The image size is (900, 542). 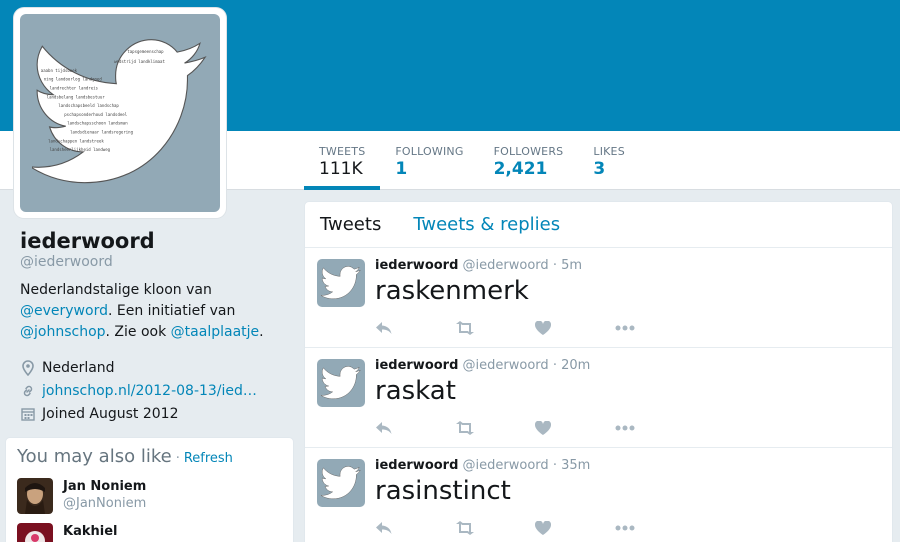 I want to click on tweet-header: iederwoord @iederwoord · 35m, so click(x=482, y=466).